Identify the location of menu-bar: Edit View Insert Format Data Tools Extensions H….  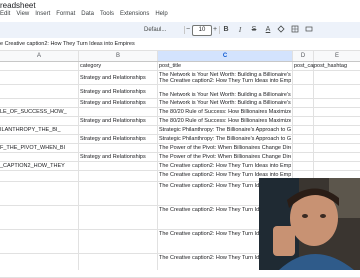
(84, 16).